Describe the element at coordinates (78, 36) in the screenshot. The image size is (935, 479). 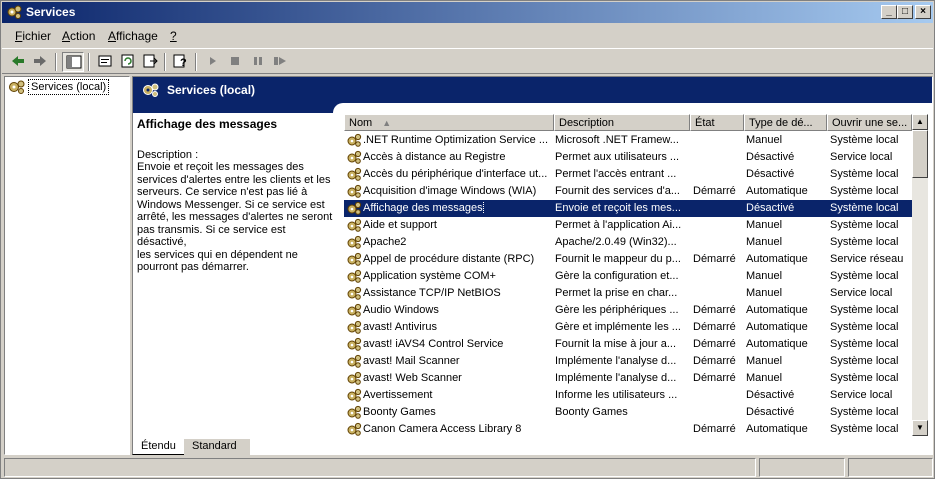
I see `menu-action: Action` at that location.